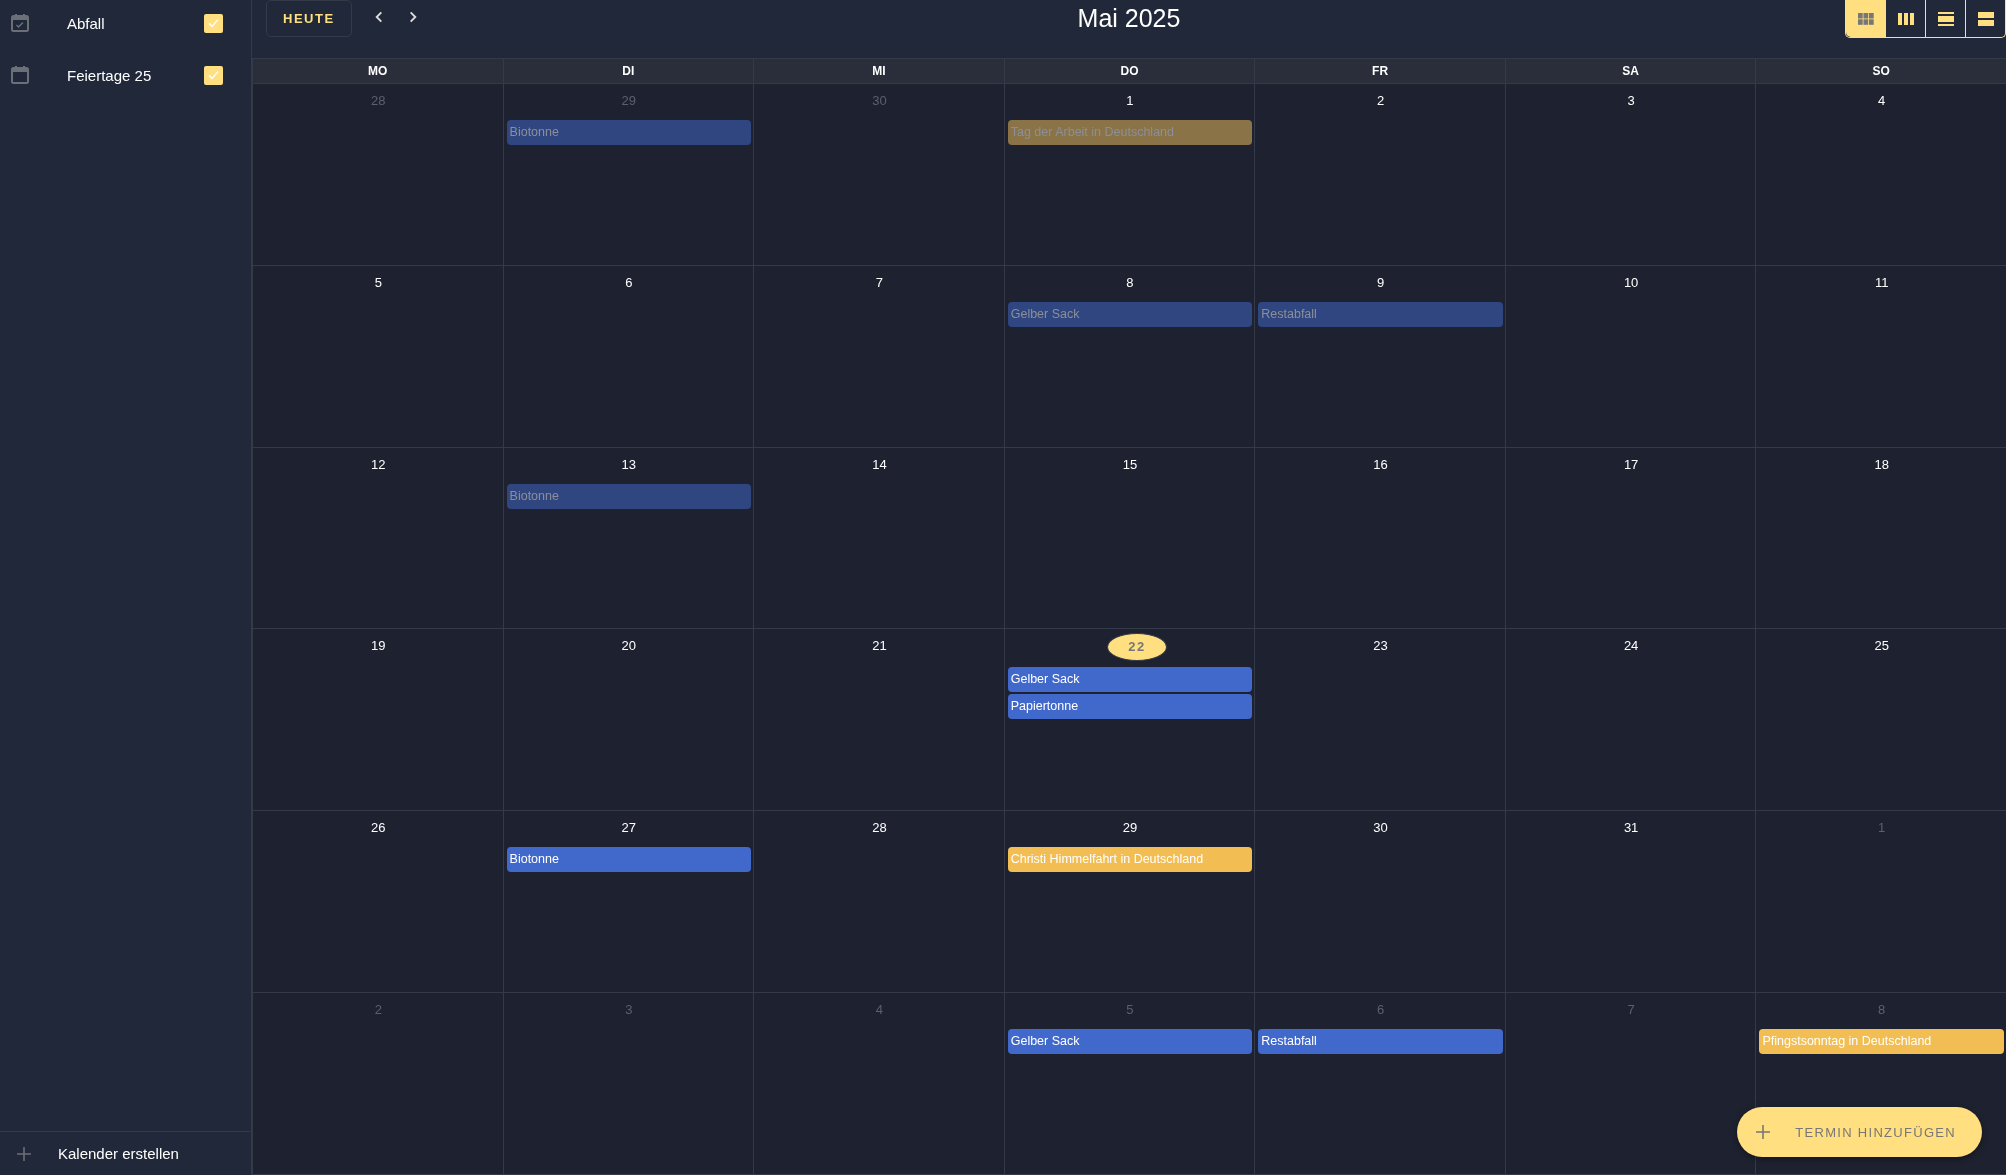 The height and width of the screenshot is (1175, 2006). I want to click on date-number: 17, so click(1631, 464).